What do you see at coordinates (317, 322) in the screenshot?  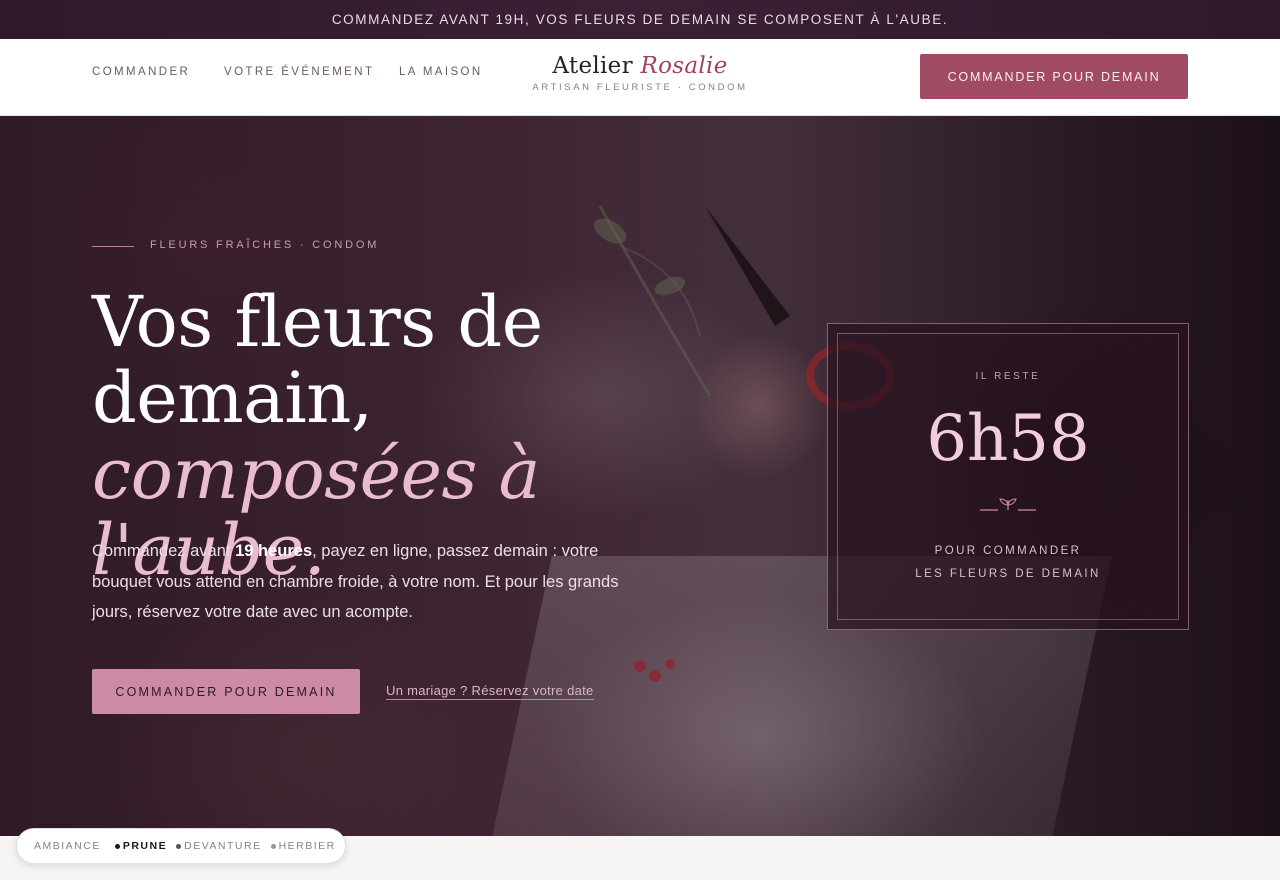 I see `hero-title-line1: Vos fleurs de` at bounding box center [317, 322].